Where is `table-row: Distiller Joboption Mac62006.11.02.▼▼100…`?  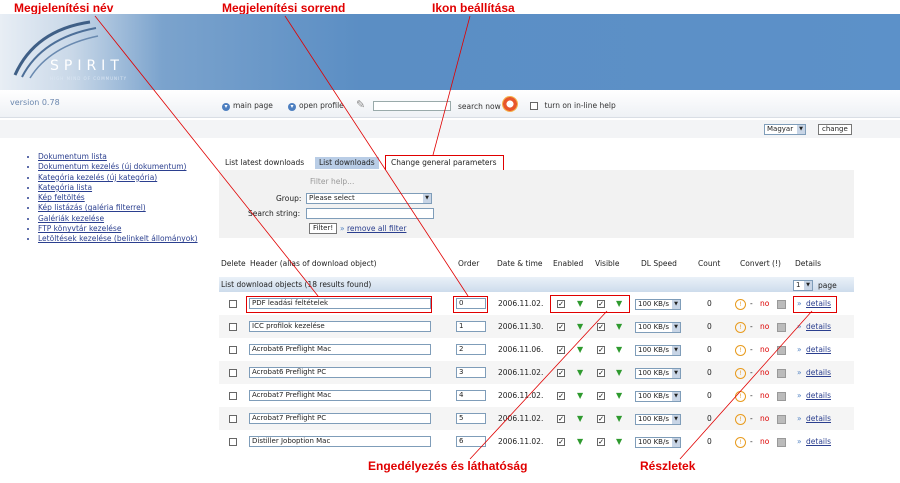
table-row: Distiller Joboption Mac62006.11.02.▼▼100… is located at coordinates (536, 441).